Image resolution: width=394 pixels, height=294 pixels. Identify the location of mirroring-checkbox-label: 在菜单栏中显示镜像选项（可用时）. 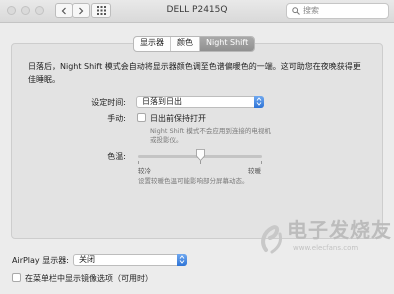
(89, 278).